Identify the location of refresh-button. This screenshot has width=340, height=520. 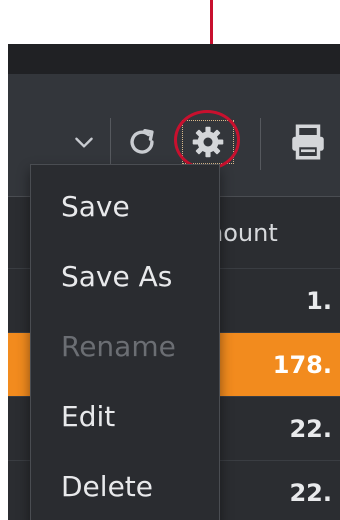
(142, 142).